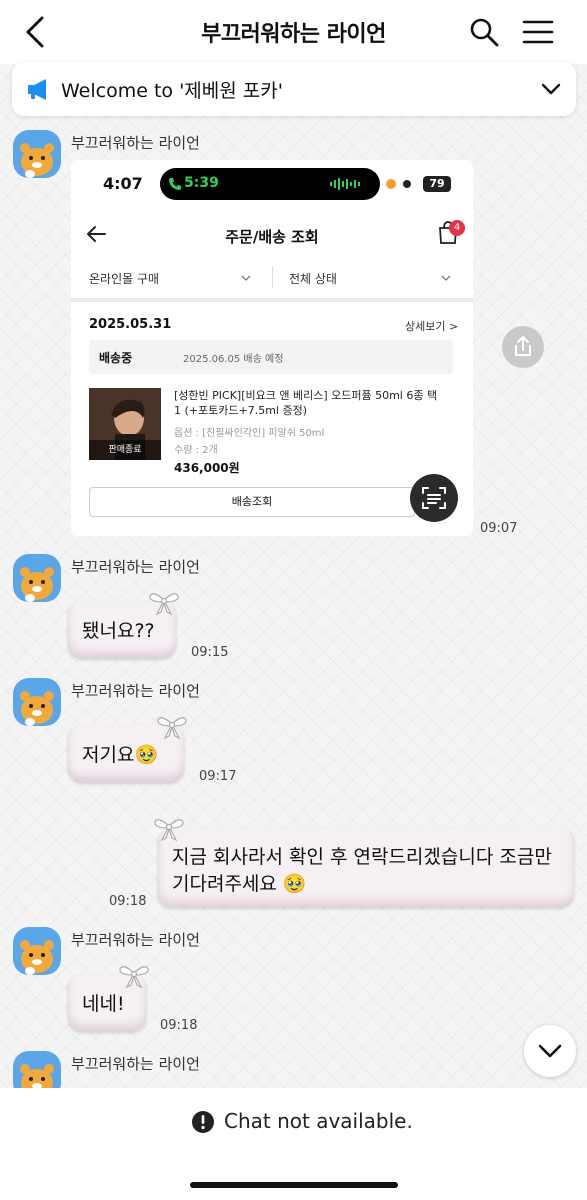  I want to click on dynamic-island: 5:39, so click(270, 184).